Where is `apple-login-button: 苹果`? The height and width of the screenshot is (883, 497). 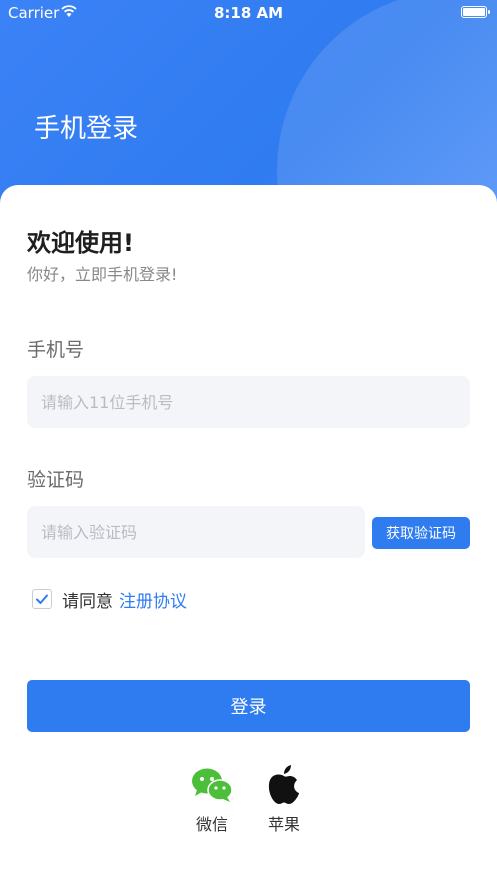 apple-login-button: 苹果 is located at coordinates (284, 799).